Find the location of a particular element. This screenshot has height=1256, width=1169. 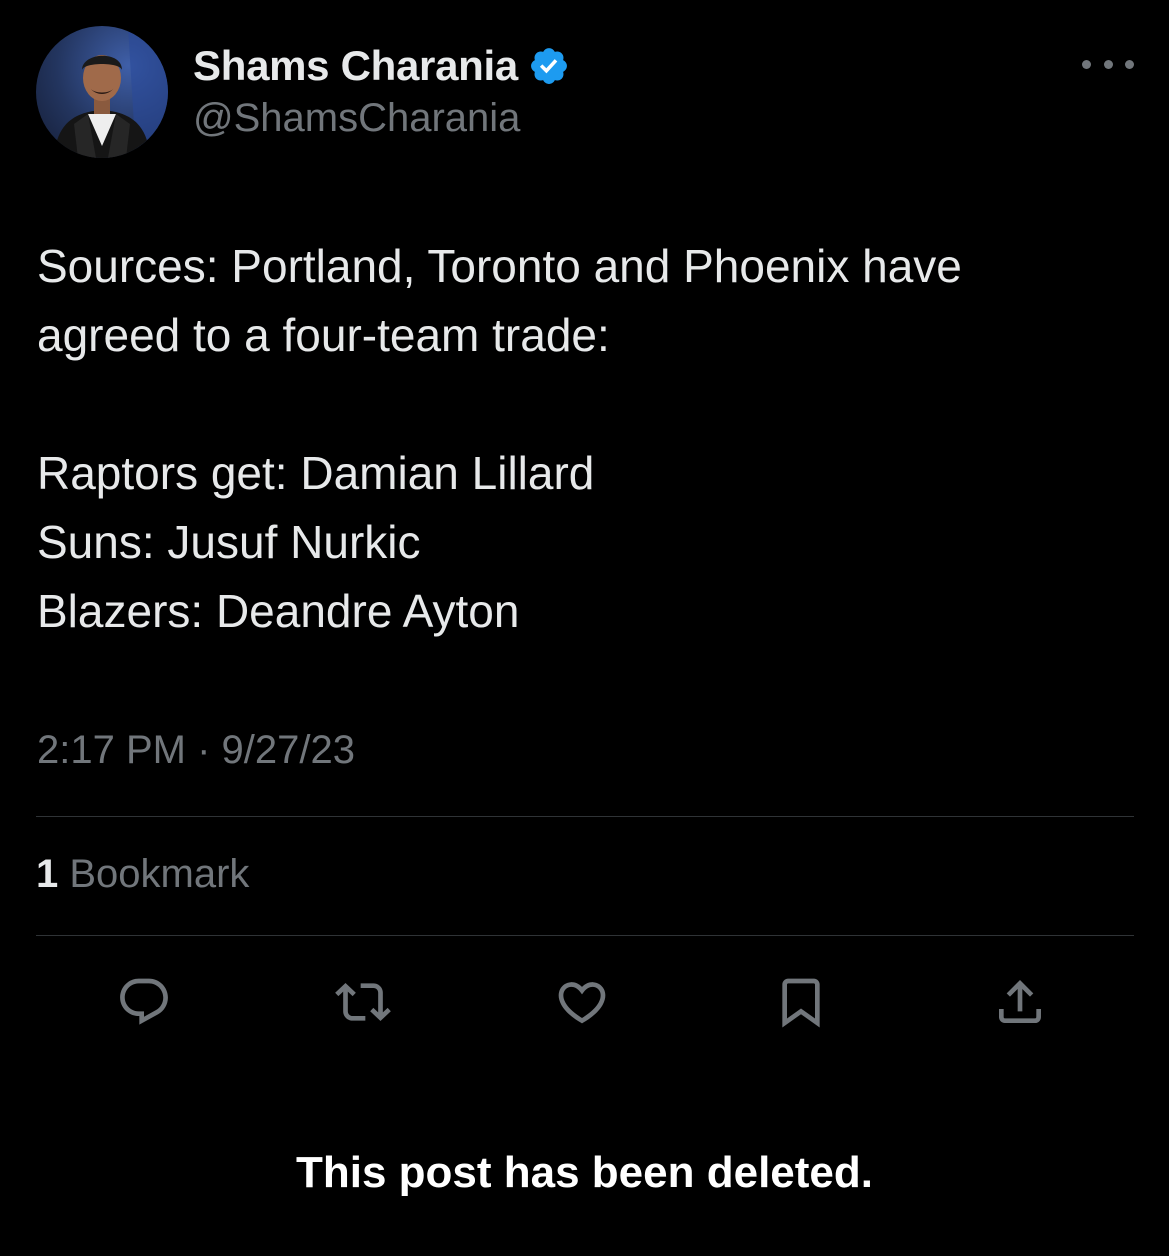

post-timestamp: 2:17 PM · 9/27/23 is located at coordinates (196, 750).